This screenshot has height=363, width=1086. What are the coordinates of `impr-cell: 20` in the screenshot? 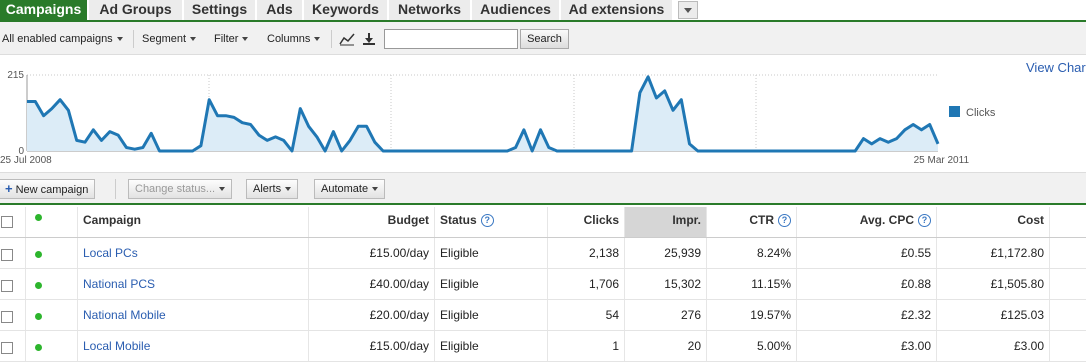 It's located at (666, 346).